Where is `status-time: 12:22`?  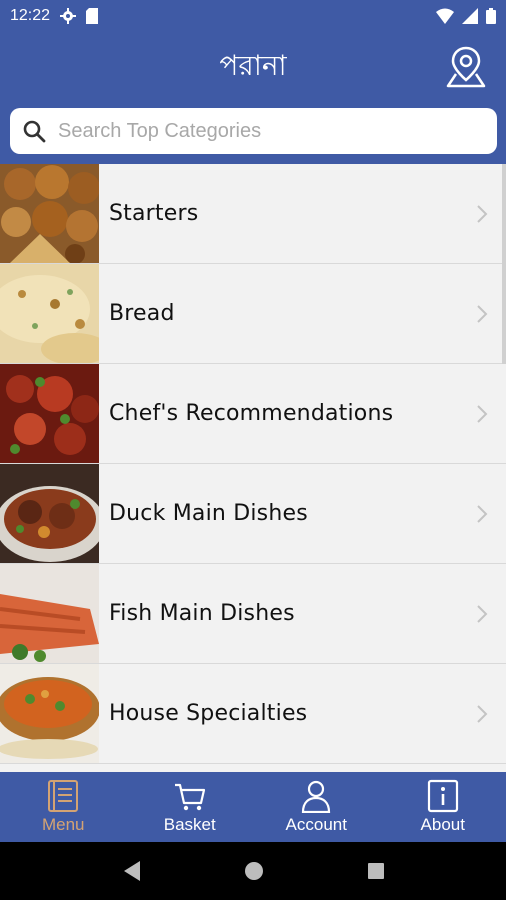
status-time: 12:22 is located at coordinates (30, 15).